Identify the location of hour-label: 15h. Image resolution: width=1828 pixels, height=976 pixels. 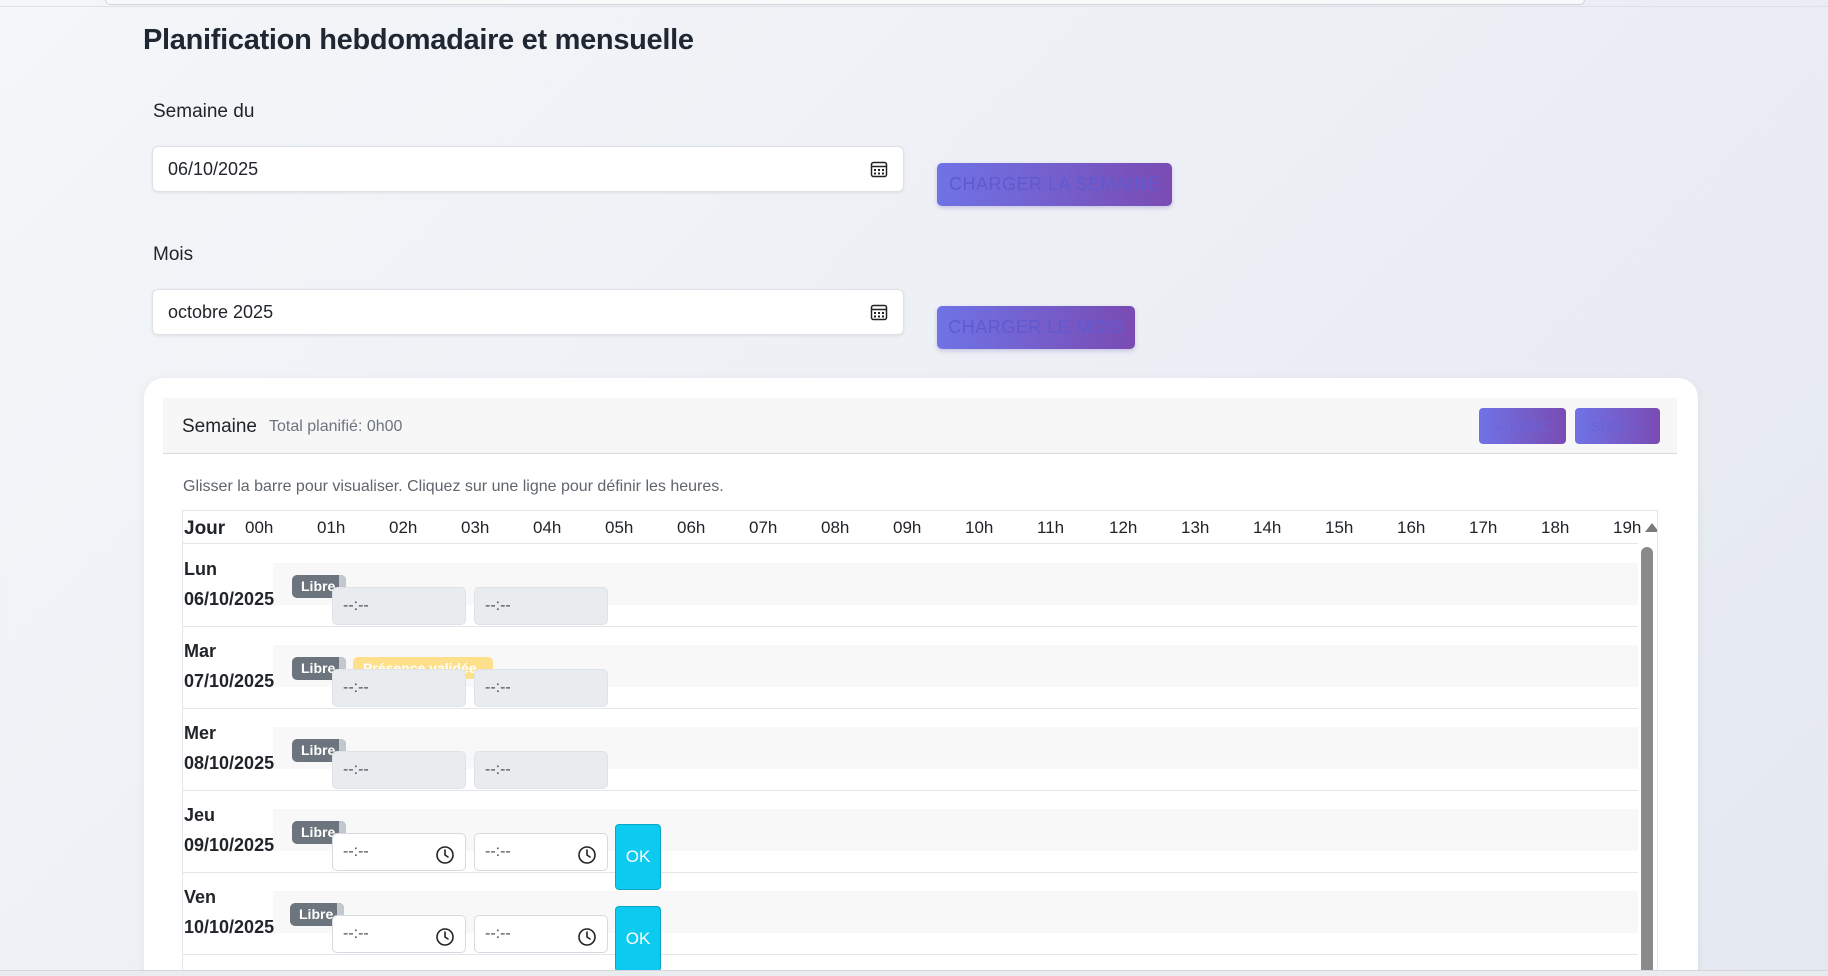
(1339, 527).